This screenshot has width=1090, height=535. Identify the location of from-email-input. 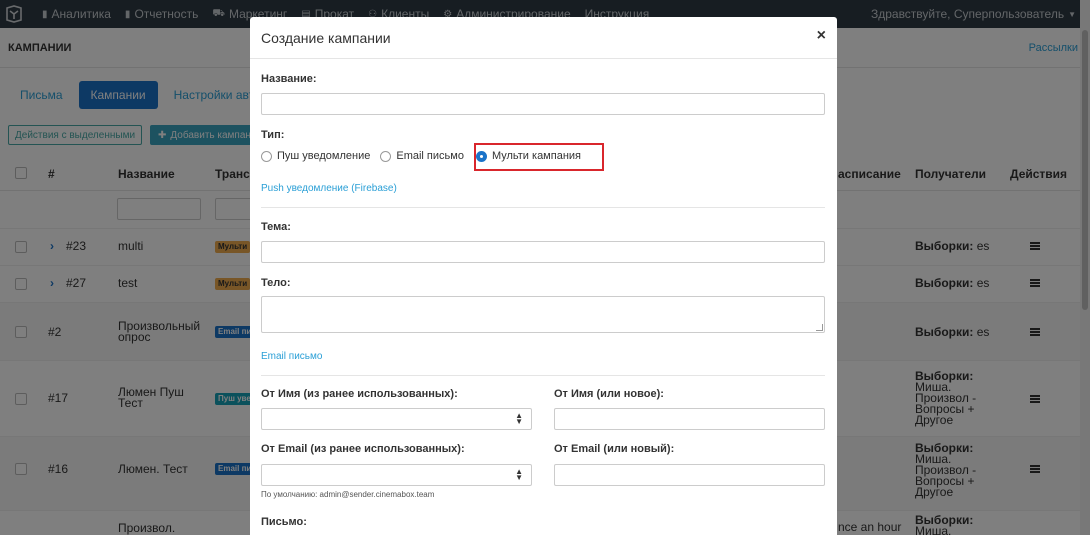
(689, 475).